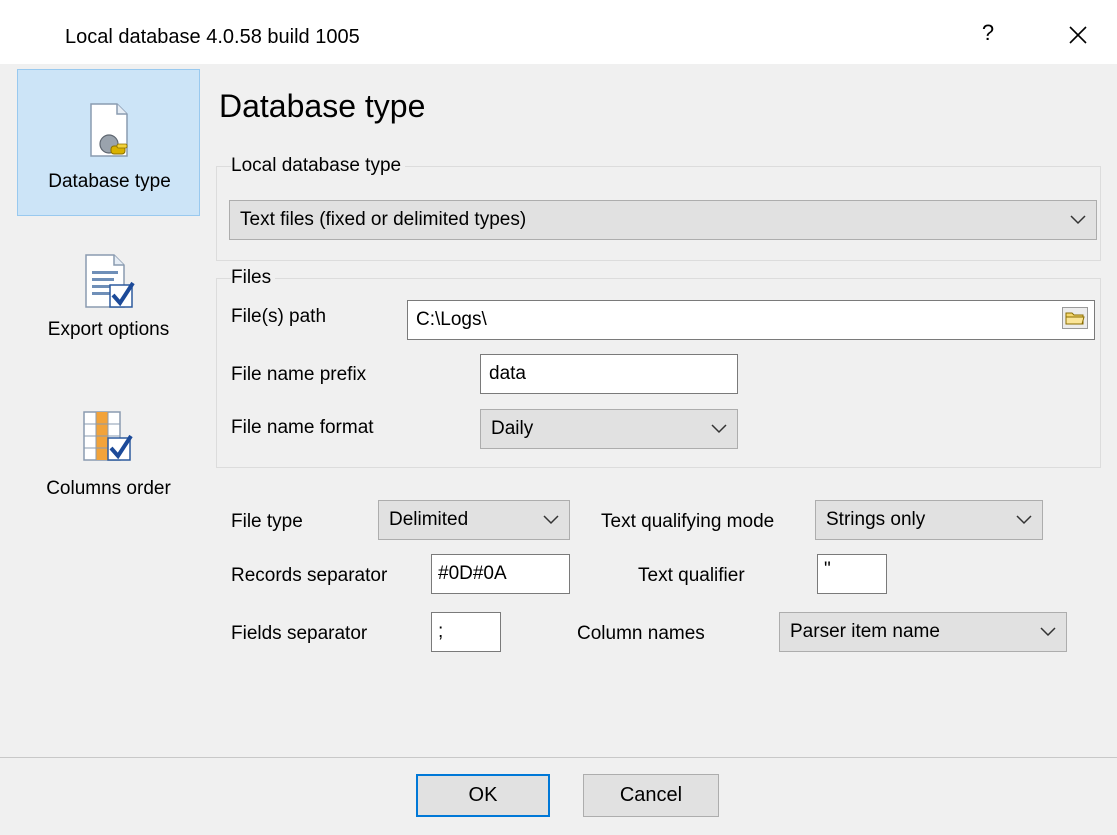  What do you see at coordinates (109, 130) in the screenshot?
I see `plug-document-icon` at bounding box center [109, 130].